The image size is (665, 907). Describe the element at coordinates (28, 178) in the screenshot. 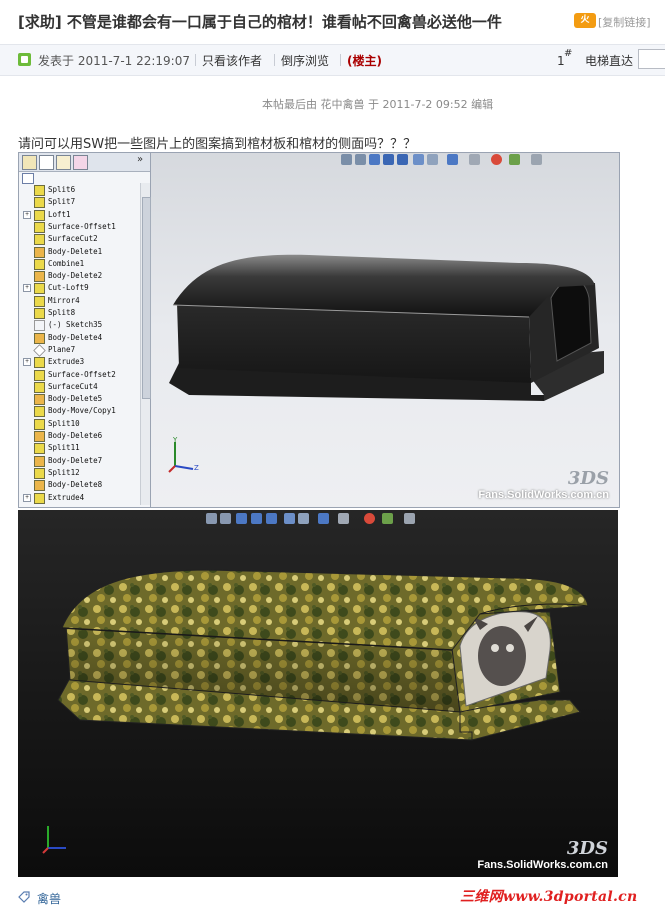

I see `filter-icon` at that location.